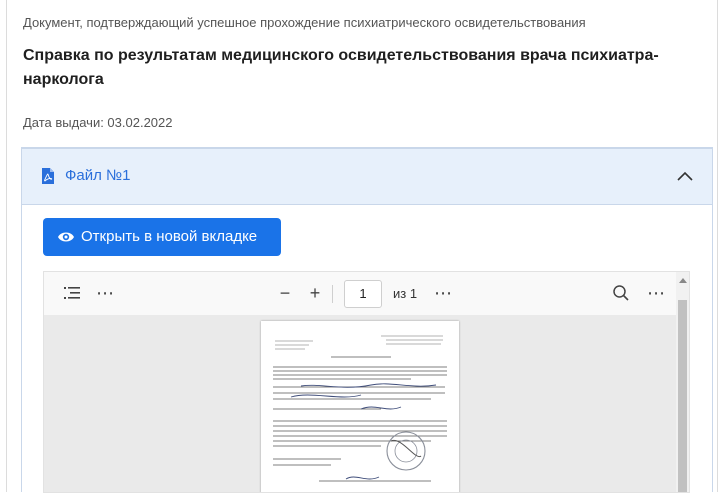 This screenshot has height=493, width=726. Describe the element at coordinates (97, 175) in the screenshot. I see `file-label: Файл №1` at that location.